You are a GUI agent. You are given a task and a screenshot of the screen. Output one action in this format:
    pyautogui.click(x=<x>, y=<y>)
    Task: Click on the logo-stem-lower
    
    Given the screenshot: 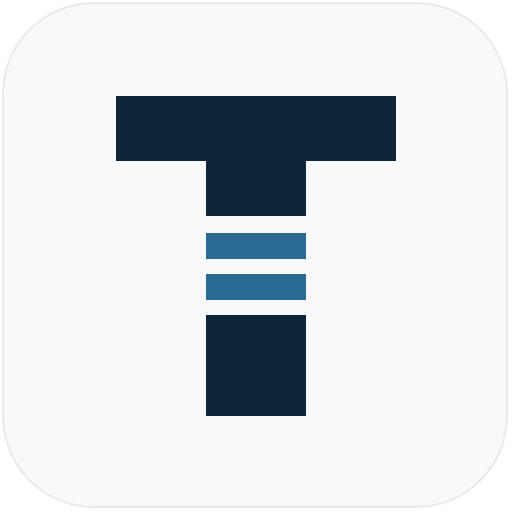 What is the action you would take?
    pyautogui.click(x=256, y=365)
    